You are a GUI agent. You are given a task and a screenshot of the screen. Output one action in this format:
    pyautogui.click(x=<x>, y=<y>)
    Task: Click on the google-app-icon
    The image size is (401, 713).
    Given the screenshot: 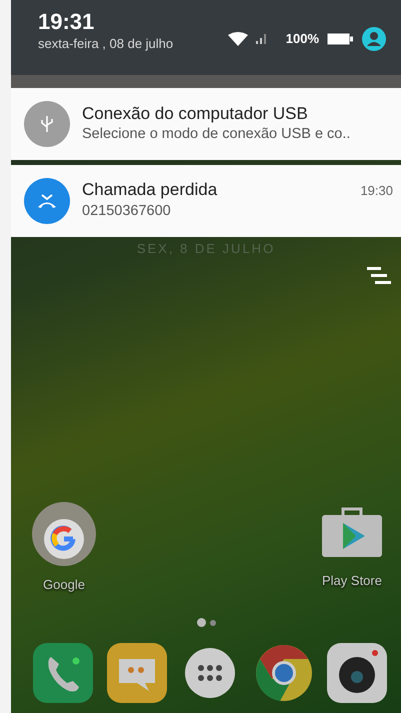 What is the action you would take?
    pyautogui.click(x=64, y=533)
    